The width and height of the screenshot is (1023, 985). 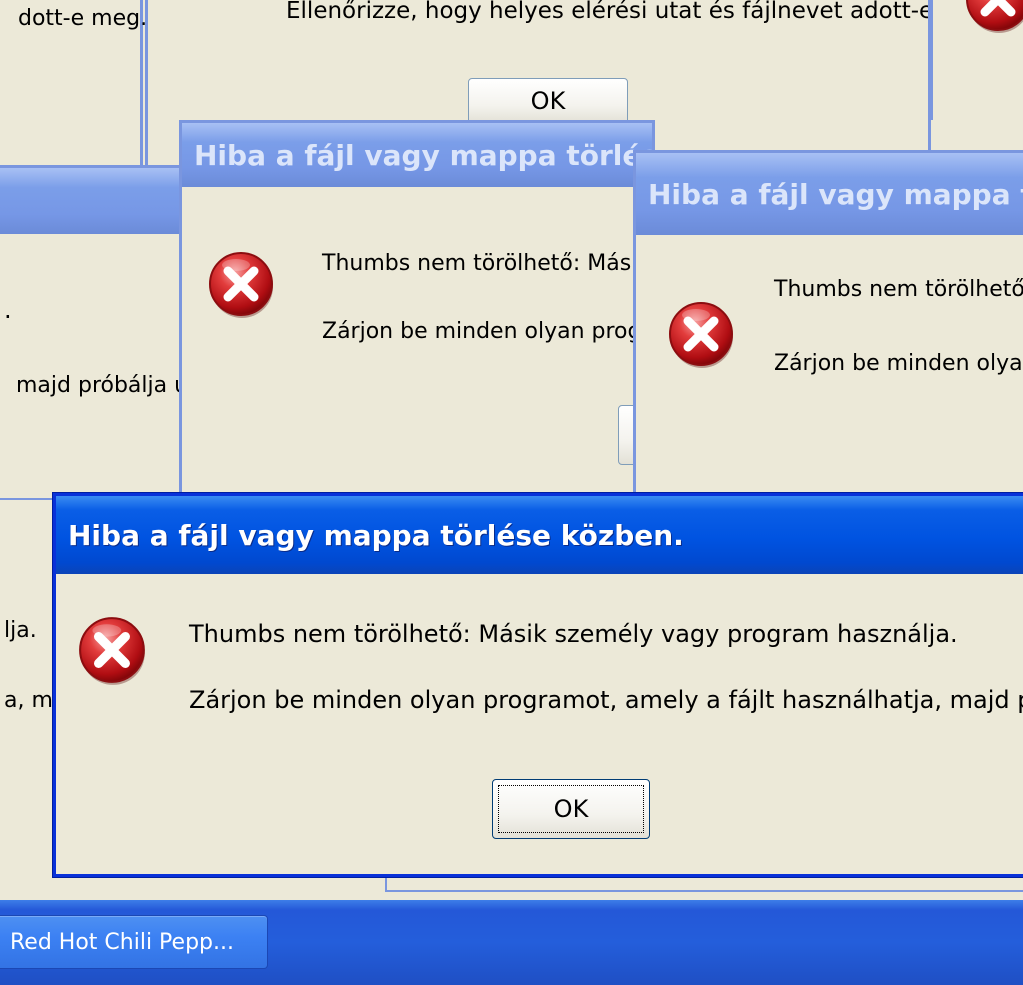 What do you see at coordinates (976, 60) in the screenshot?
I see `dialog-edge-top-right` at bounding box center [976, 60].